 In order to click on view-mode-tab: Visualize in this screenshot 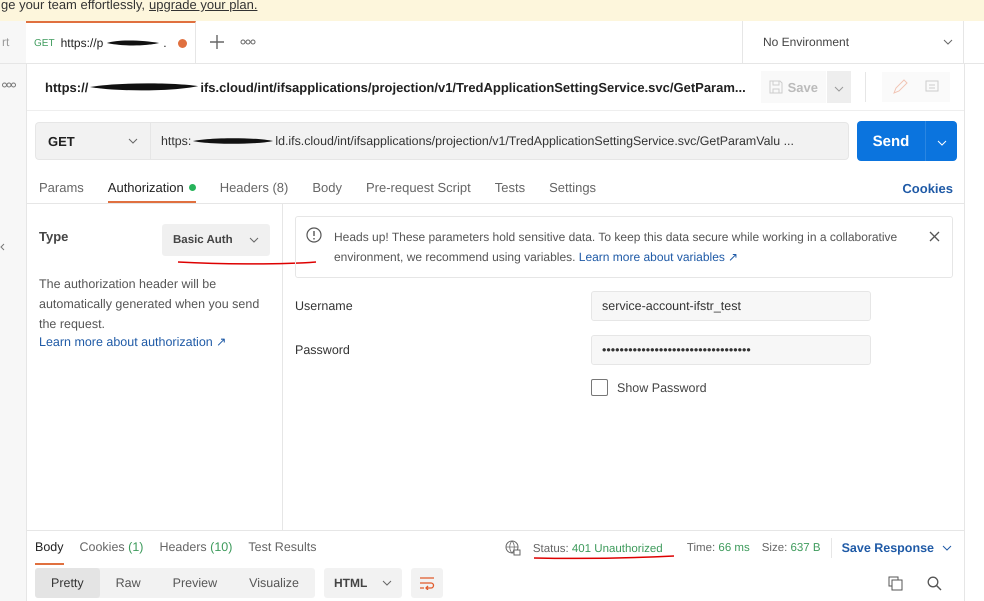, I will do `click(274, 583)`.